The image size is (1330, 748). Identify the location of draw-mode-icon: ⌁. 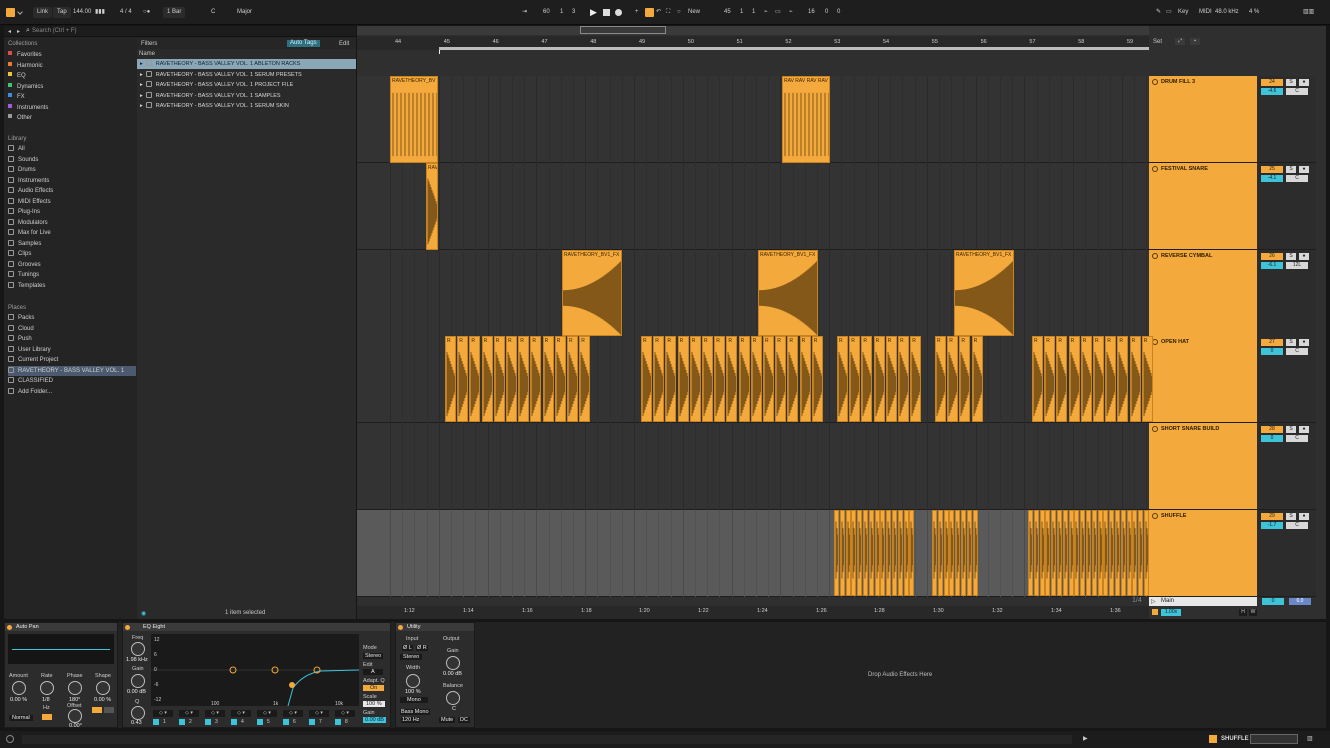
(766, 12).